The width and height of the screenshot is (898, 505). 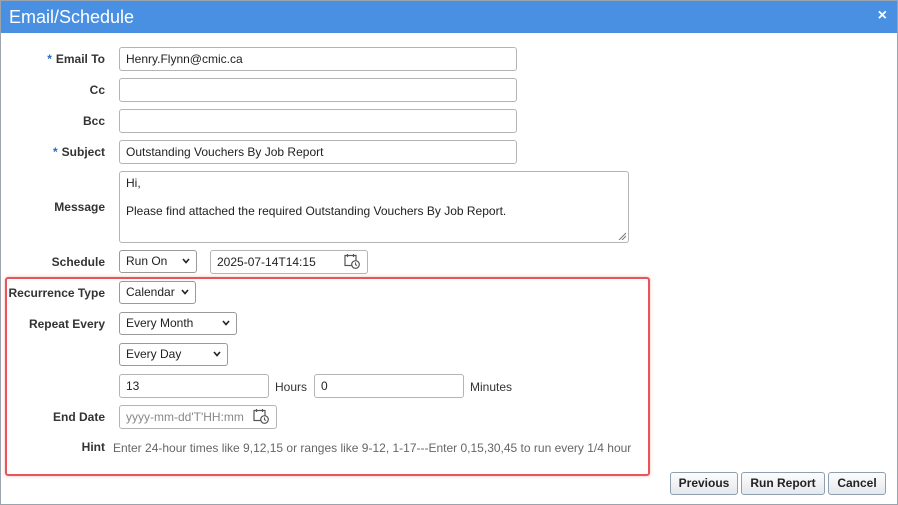 What do you see at coordinates (318, 59) in the screenshot?
I see `email-to-input: Henry.Flynn@cmic.ca` at bounding box center [318, 59].